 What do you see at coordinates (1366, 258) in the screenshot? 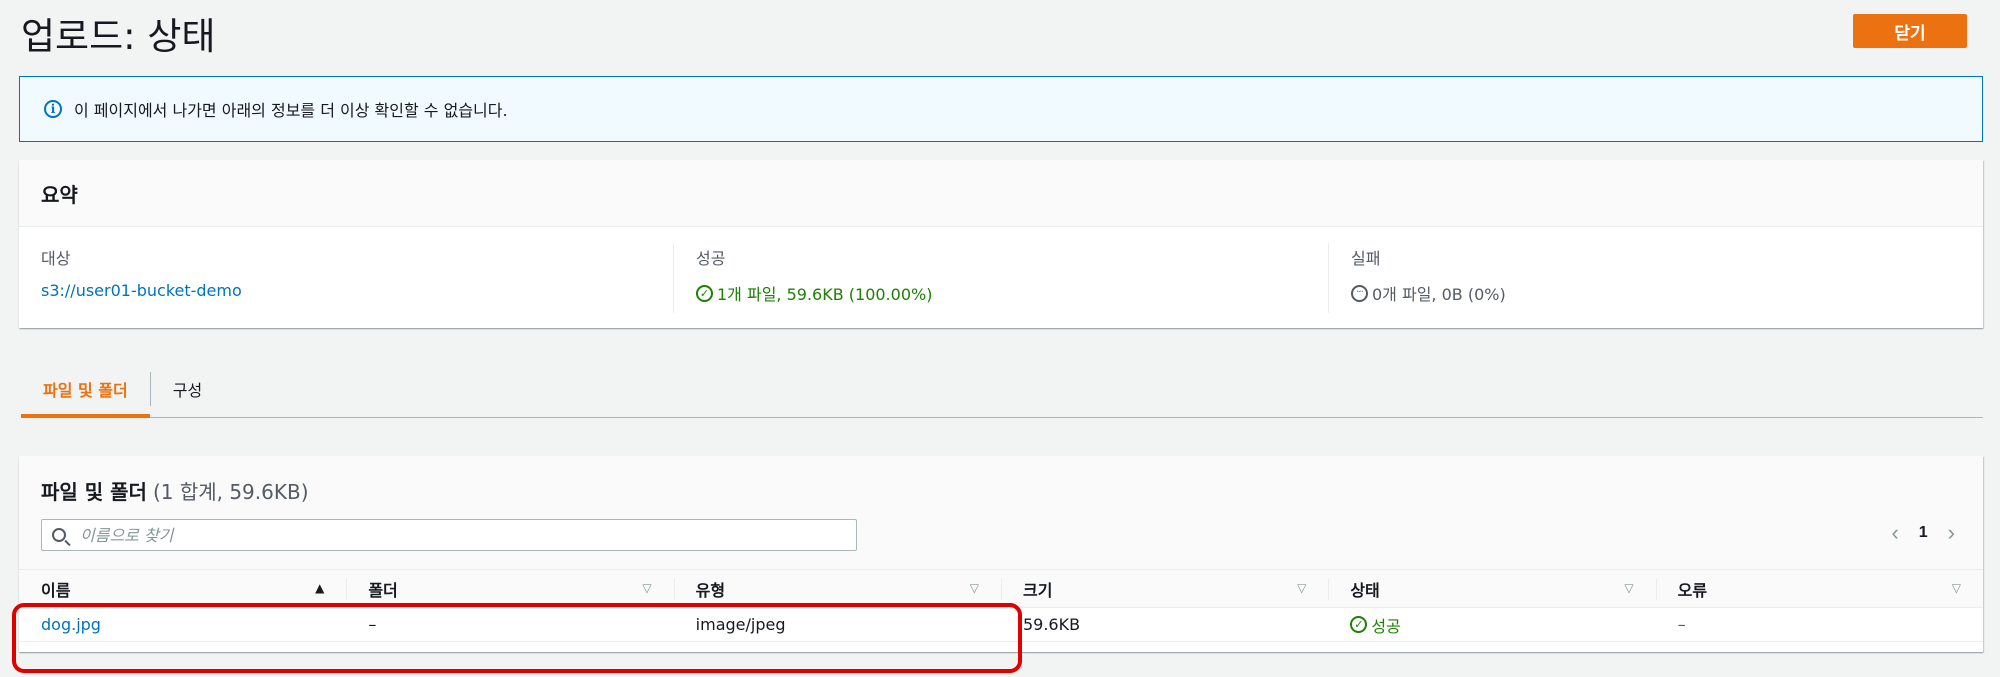
I see `failure-label: 실패` at bounding box center [1366, 258].